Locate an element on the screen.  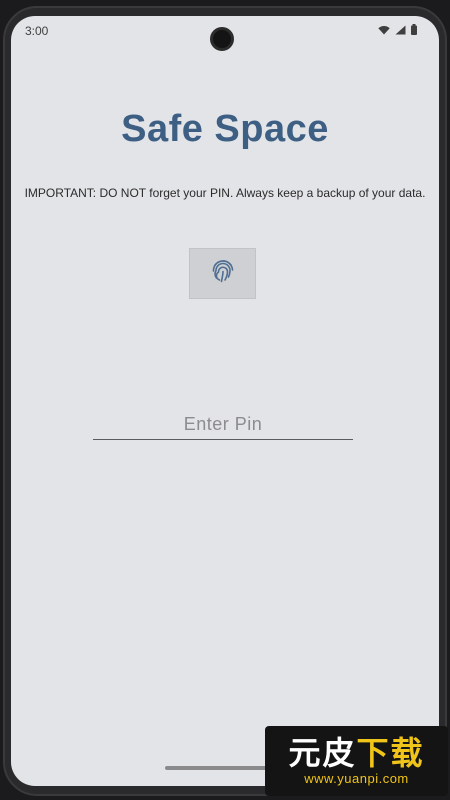
watermark-title: 元皮下载 is located at coordinates (356, 753).